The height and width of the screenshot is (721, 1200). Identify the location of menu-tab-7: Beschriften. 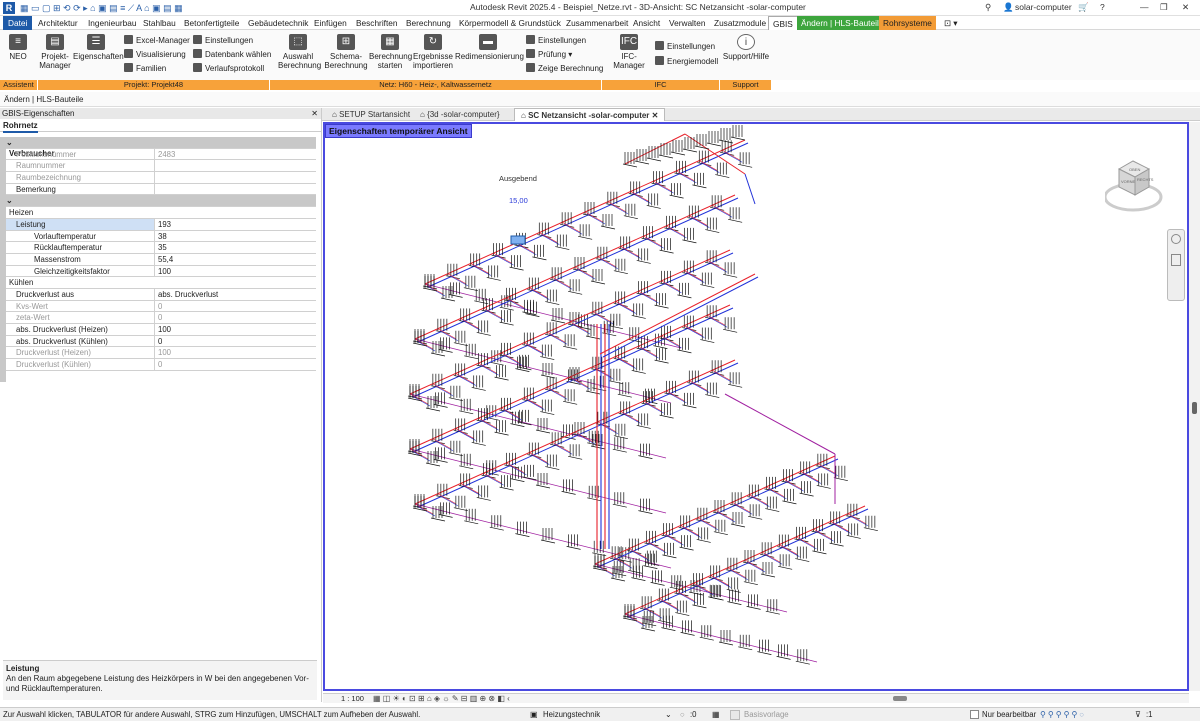
(377, 23).